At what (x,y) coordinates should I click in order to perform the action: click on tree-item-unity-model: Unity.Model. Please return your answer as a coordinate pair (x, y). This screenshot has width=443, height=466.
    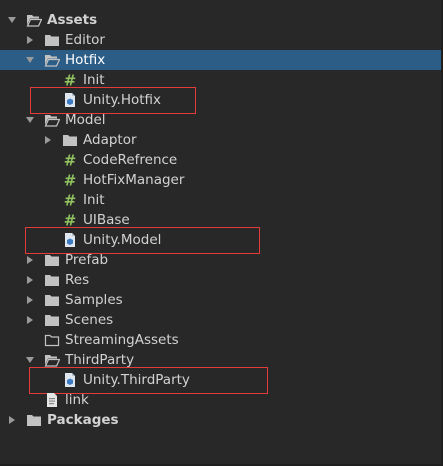
    Looking at the image, I should click on (220, 240).